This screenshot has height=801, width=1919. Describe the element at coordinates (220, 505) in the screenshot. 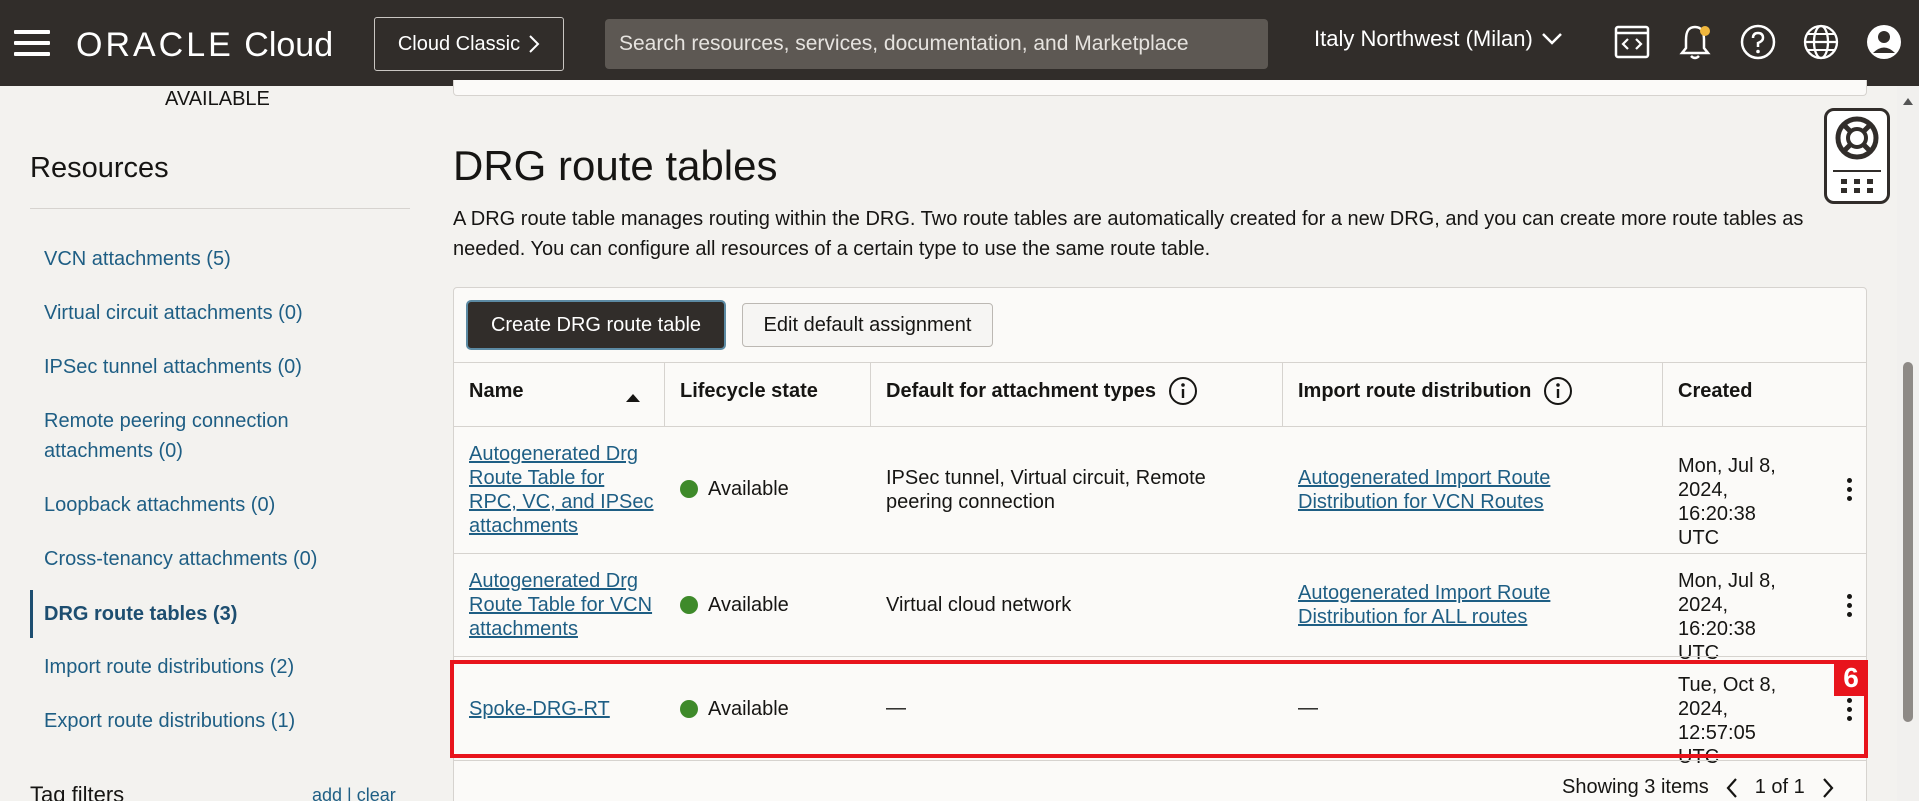

I see `resource-item-loopback-attachments: Loopback attachments (0)` at that location.